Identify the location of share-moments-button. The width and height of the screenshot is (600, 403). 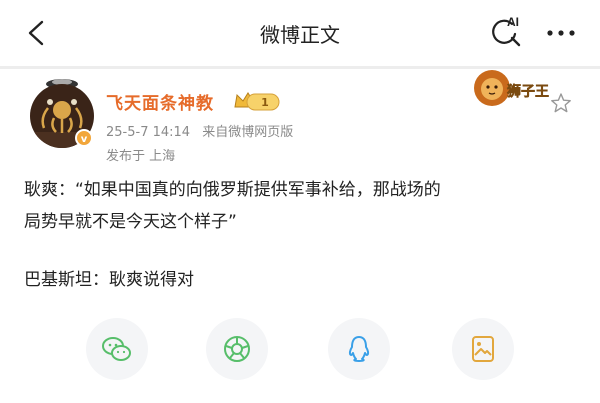
(237, 349).